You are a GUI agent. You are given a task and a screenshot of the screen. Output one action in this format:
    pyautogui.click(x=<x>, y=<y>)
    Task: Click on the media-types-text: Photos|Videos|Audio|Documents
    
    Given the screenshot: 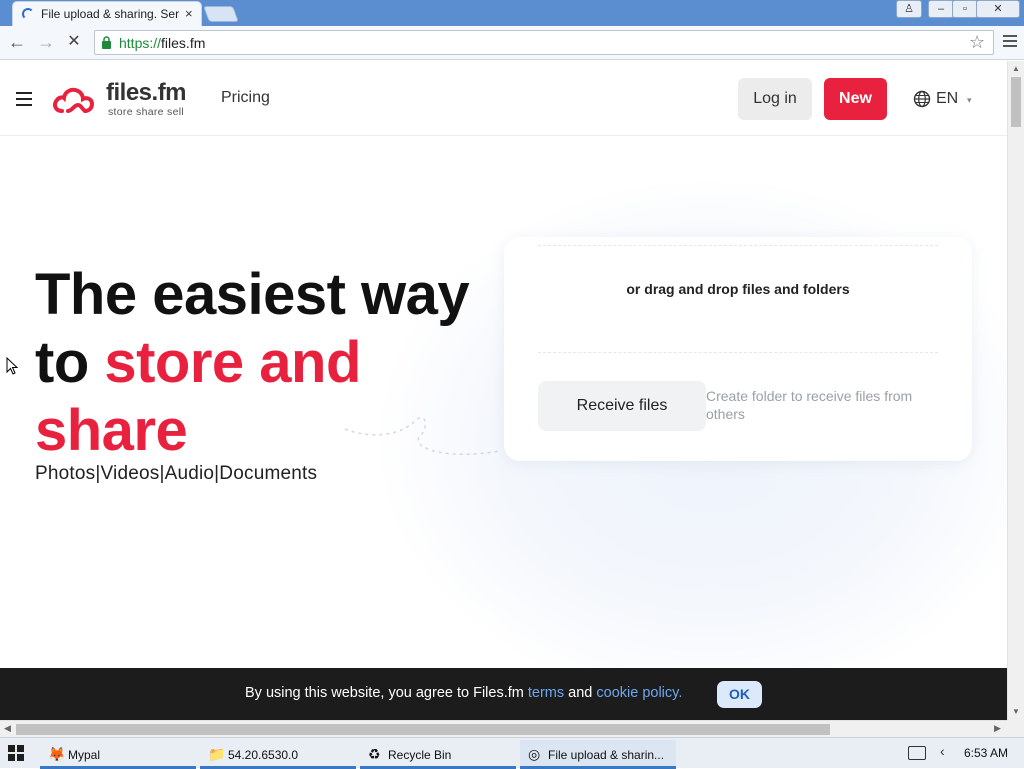 What is the action you would take?
    pyautogui.click(x=176, y=473)
    